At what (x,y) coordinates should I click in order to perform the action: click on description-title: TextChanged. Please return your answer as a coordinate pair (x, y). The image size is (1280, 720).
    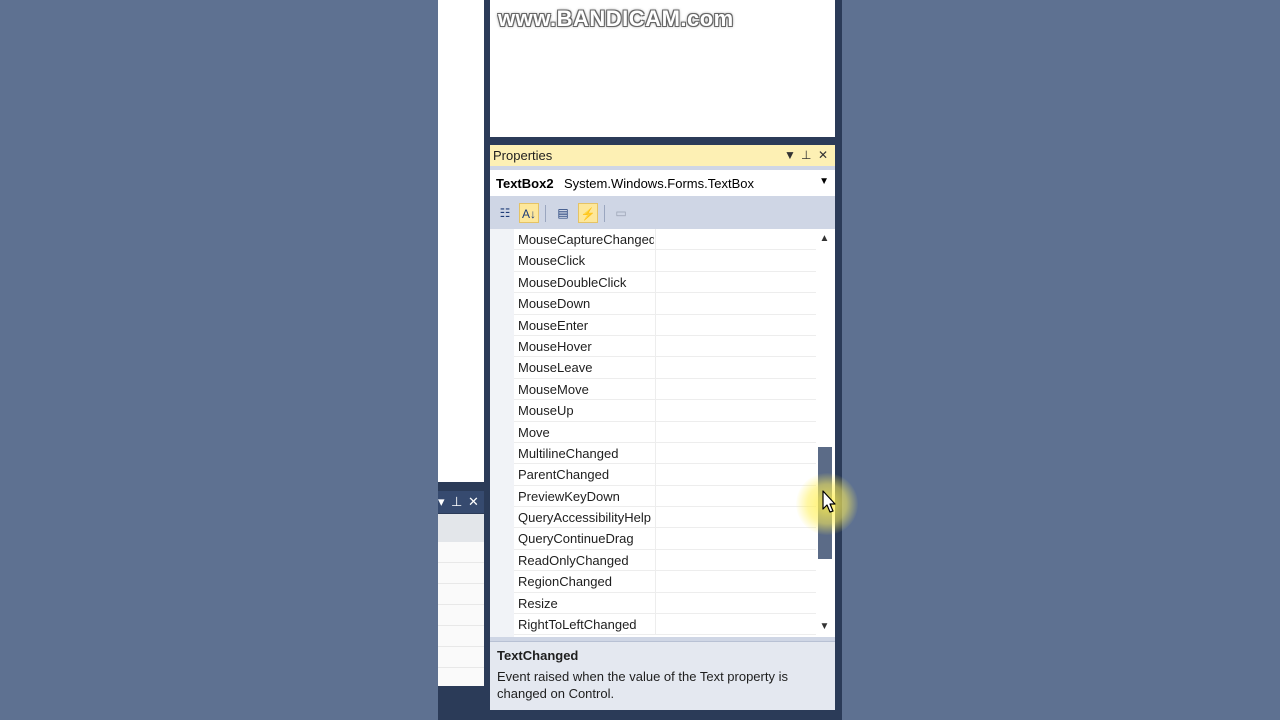
    Looking at the image, I should click on (538, 655).